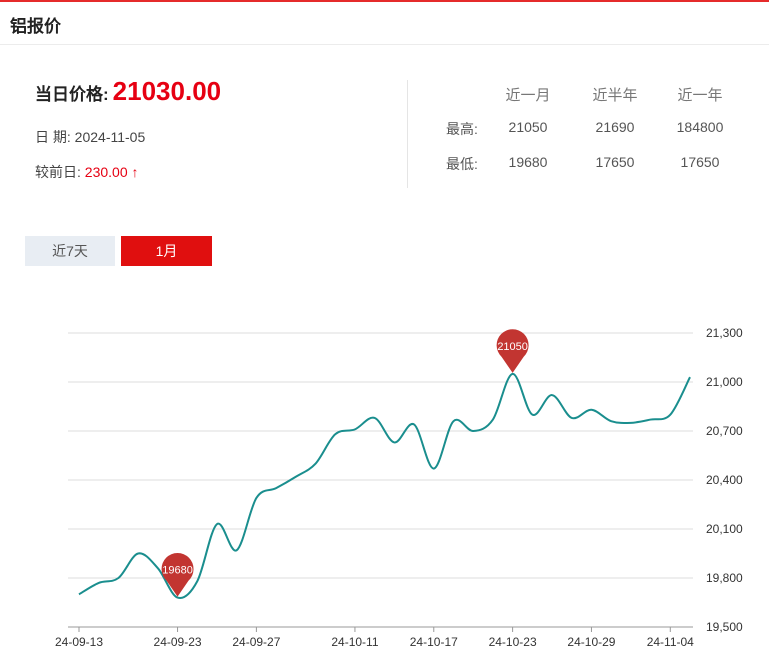  Describe the element at coordinates (590, 101) in the screenshot. I see `stats-header-row: 近一月 近半年 近一年` at that location.